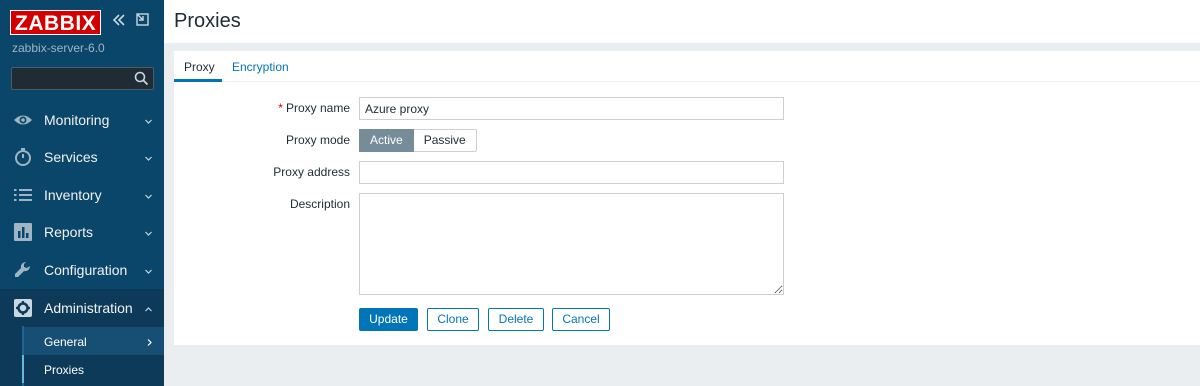 This screenshot has width=1200, height=386. What do you see at coordinates (69, 232) in the screenshot?
I see `menu-label: Reports` at bounding box center [69, 232].